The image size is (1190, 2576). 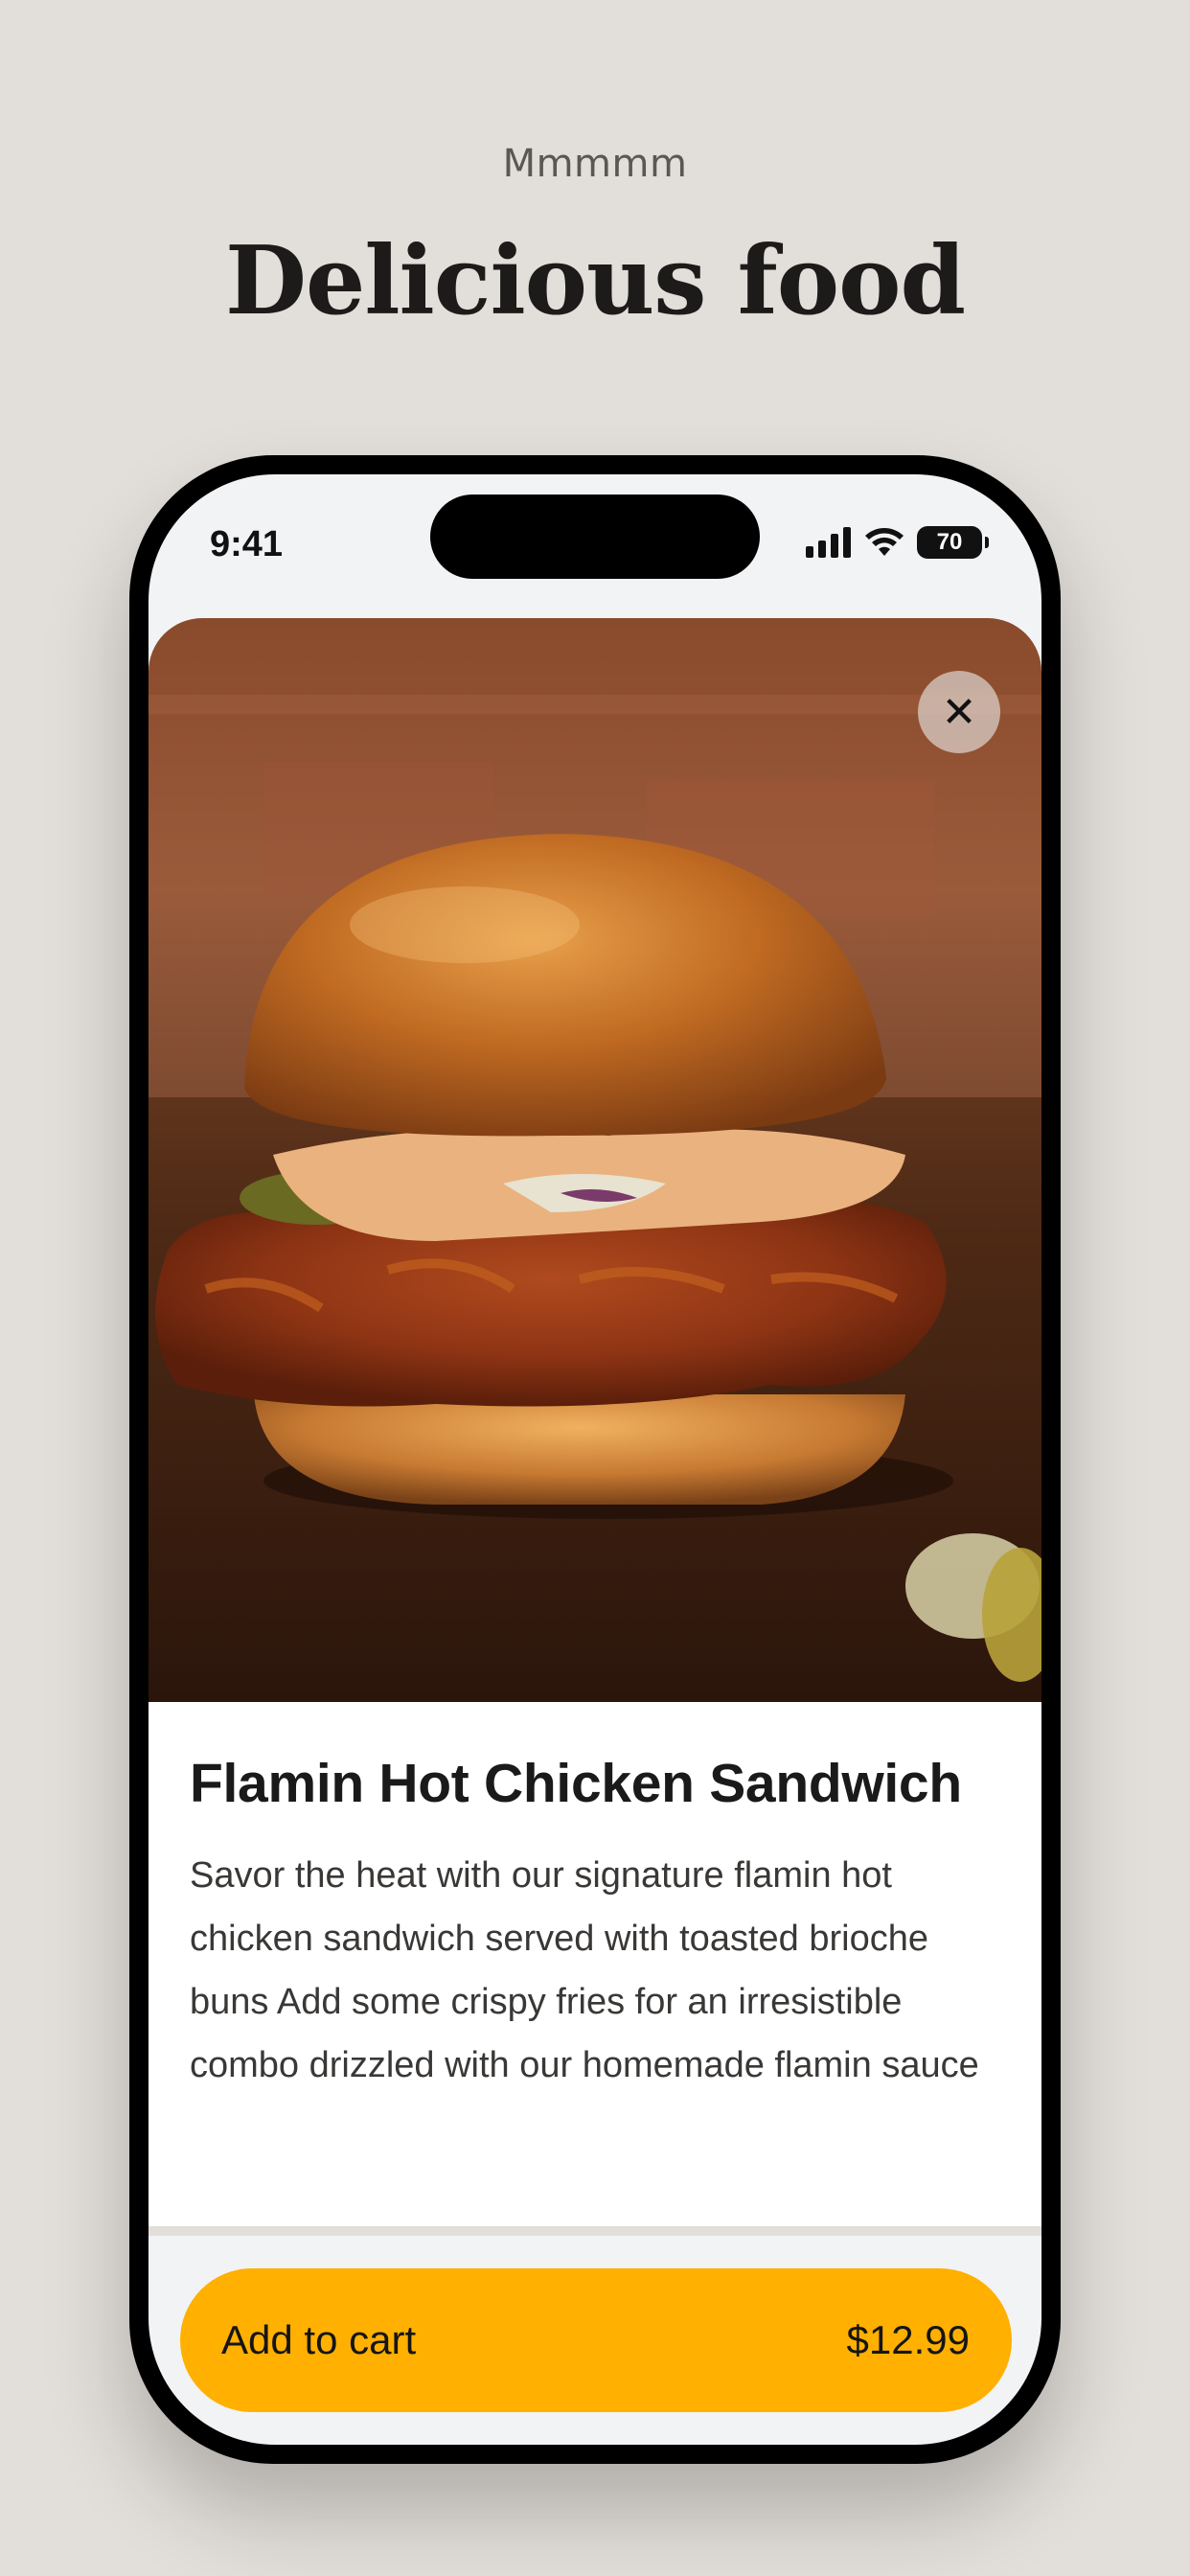 What do you see at coordinates (576, 1783) in the screenshot?
I see `product-title: Flamin Hot Chicken Sandwich` at bounding box center [576, 1783].